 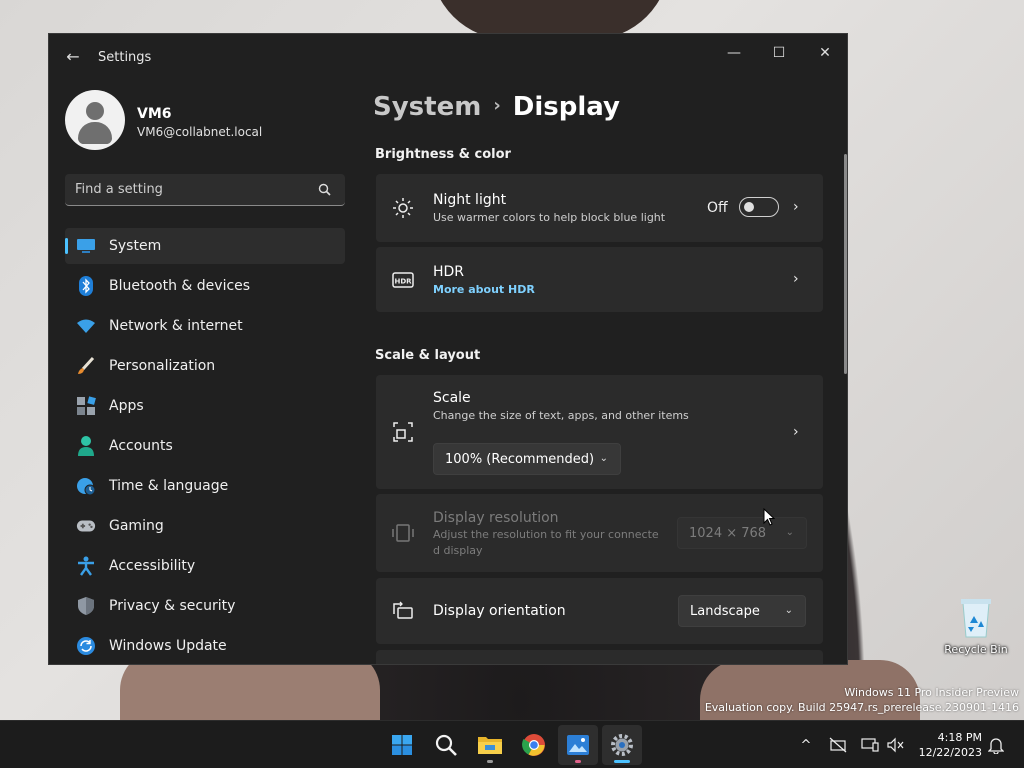 I want to click on brightness-icon, so click(x=403, y=208).